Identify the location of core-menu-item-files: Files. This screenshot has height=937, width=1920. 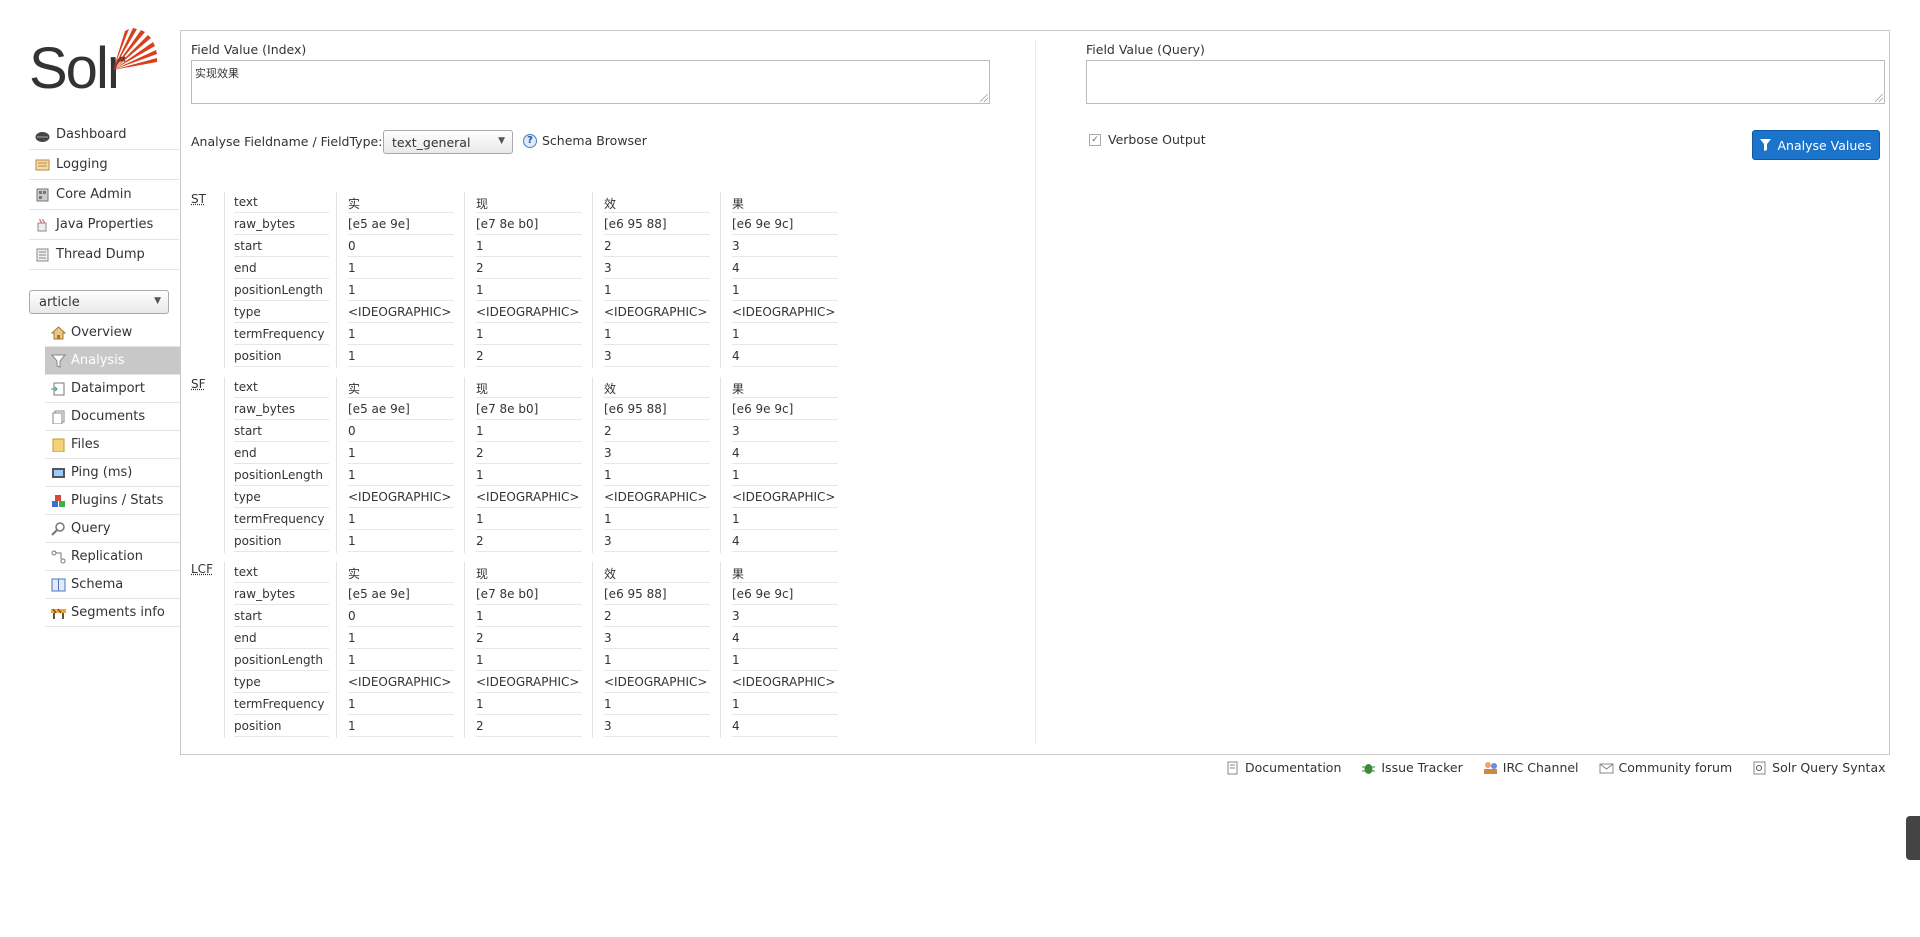
(112, 445).